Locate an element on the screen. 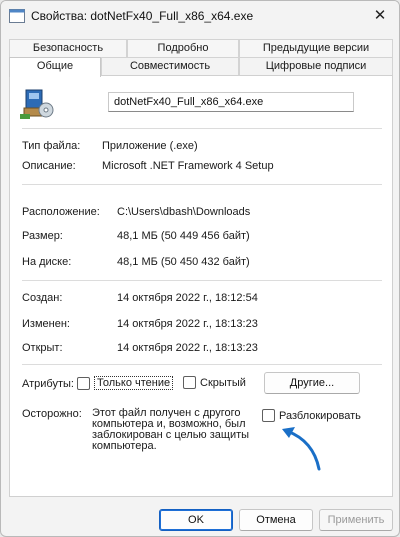 This screenshot has width=400, height=537. title-bar: Свойства: dotNetFx40_Full_x86_x64.exe ✕ is located at coordinates (200, 16).